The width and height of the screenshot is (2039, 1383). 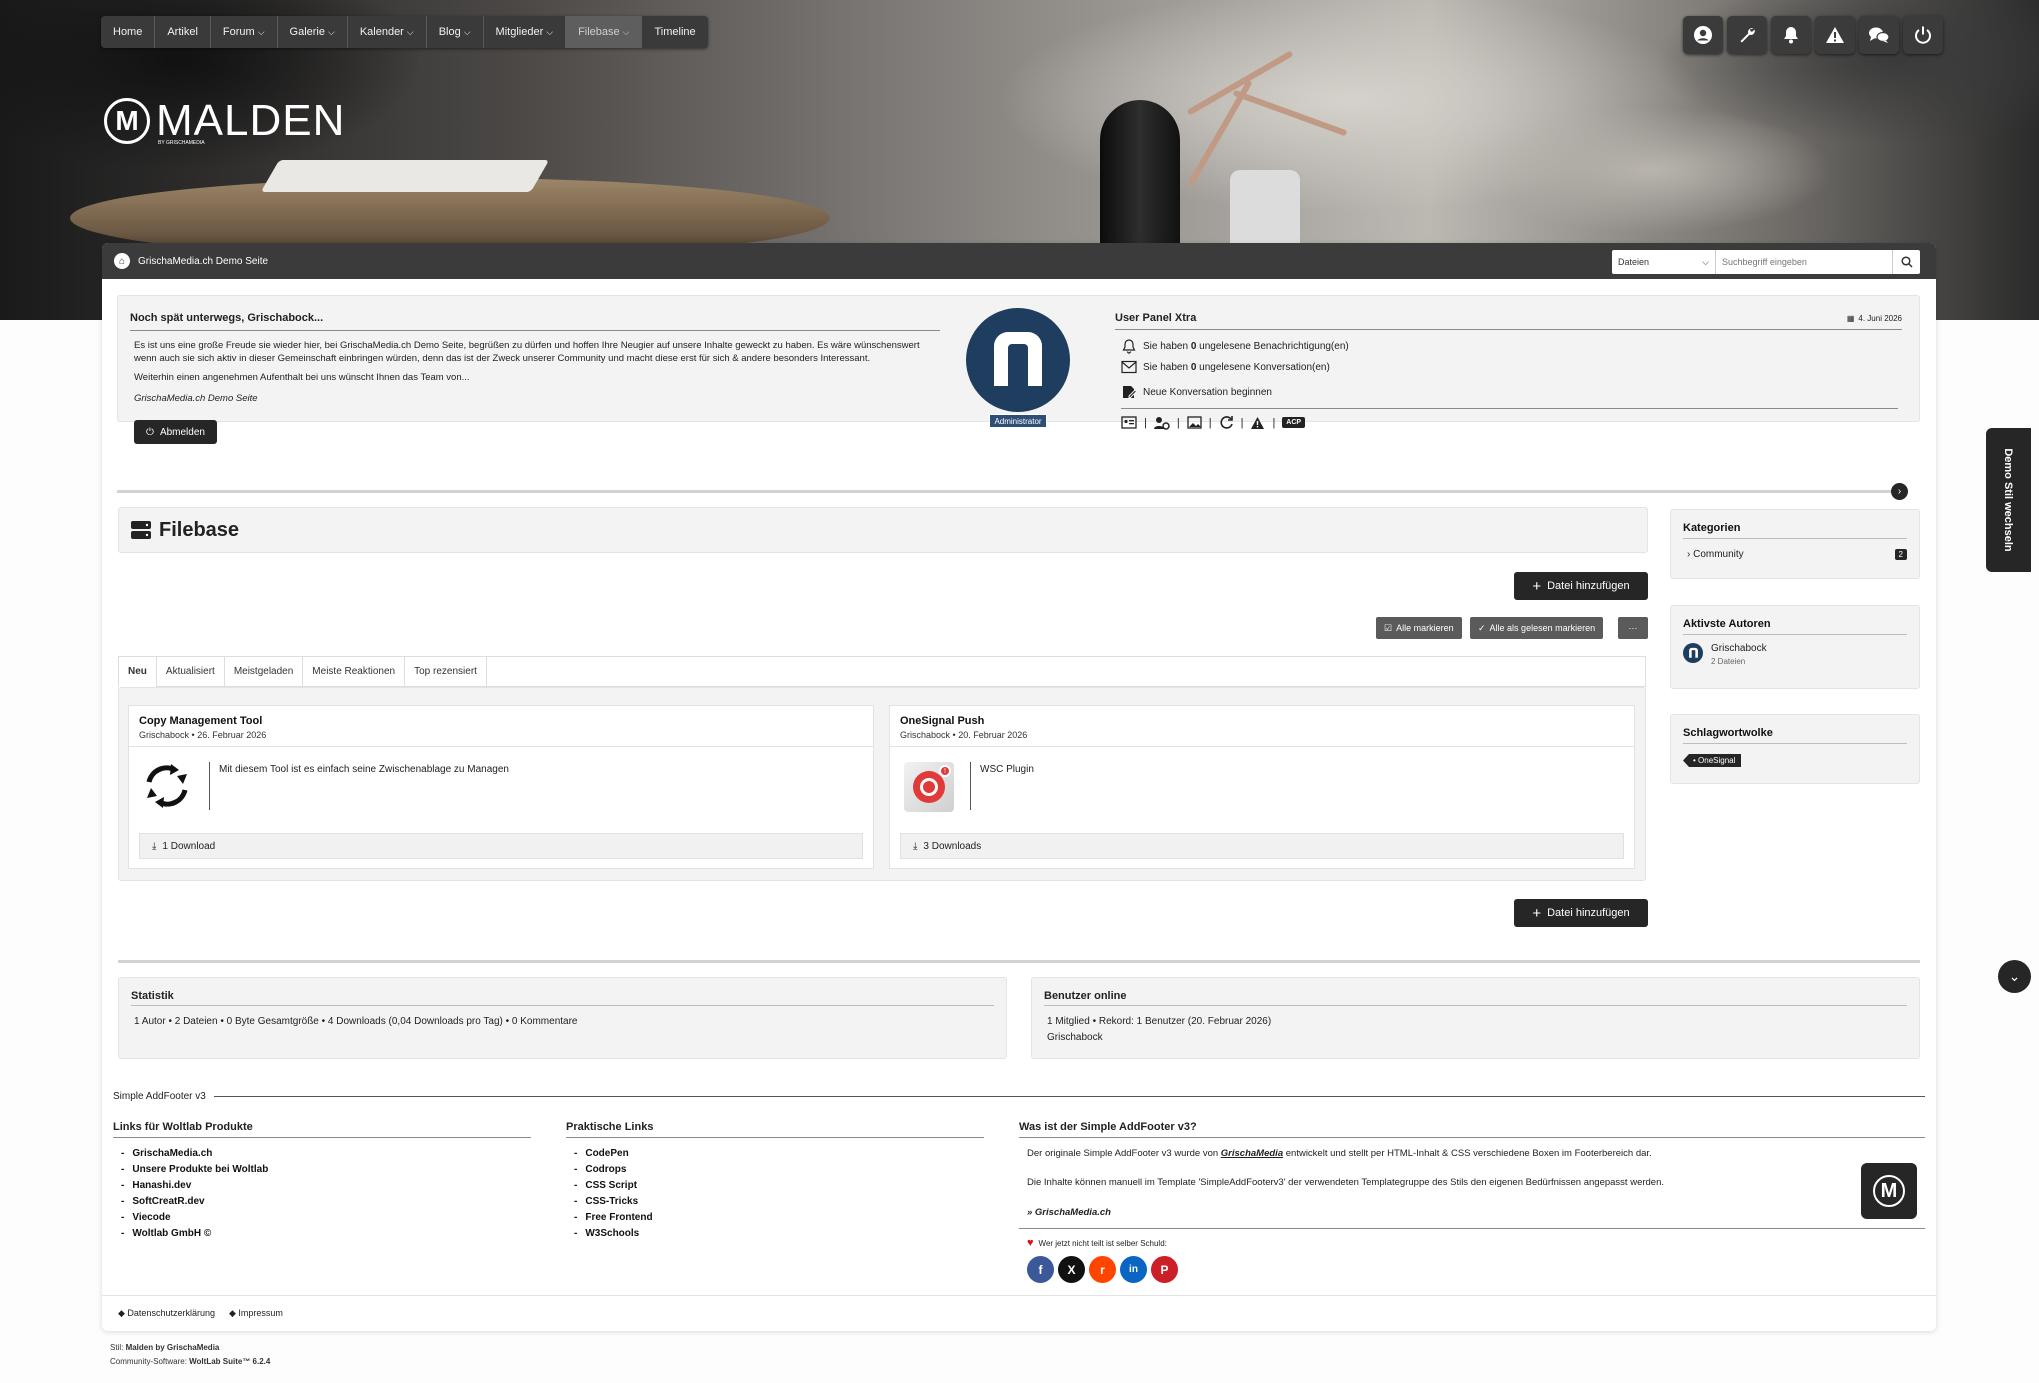 What do you see at coordinates (501, 721) in the screenshot?
I see `file-title: Copy Management Tool` at bounding box center [501, 721].